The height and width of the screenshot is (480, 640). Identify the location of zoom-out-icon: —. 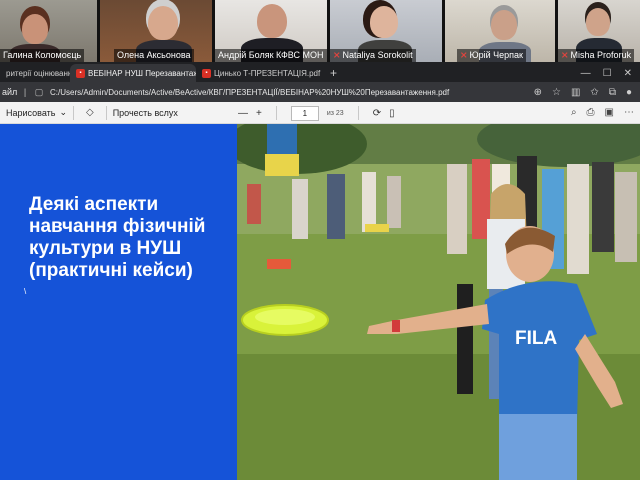
(243, 113).